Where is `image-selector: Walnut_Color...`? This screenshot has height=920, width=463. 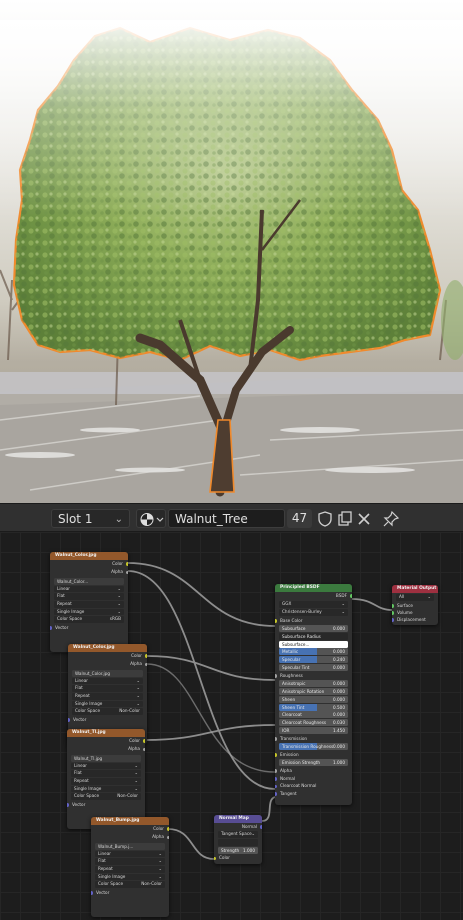
image-selector: Walnut_Color... is located at coordinates (89, 581).